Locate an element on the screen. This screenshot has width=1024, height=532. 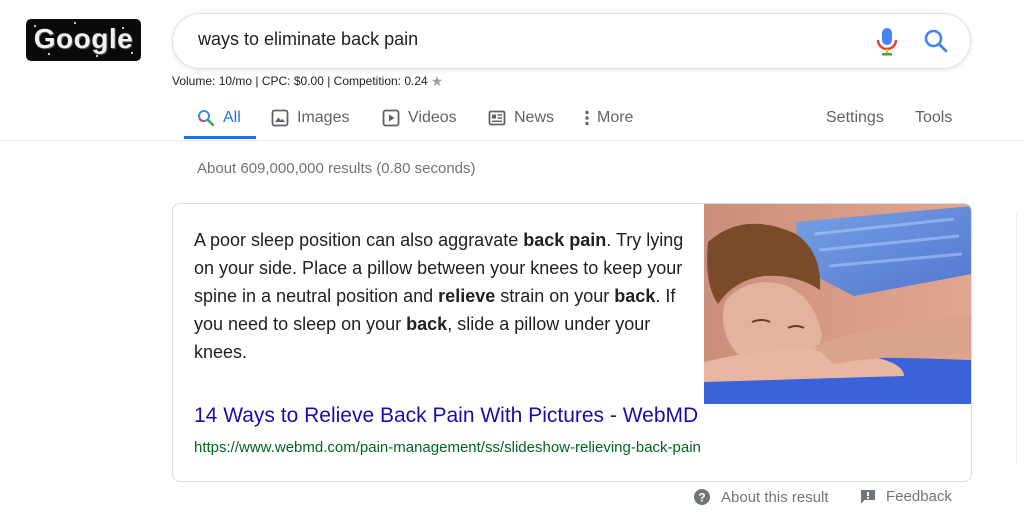
tab-label: Images is located at coordinates (323, 117).